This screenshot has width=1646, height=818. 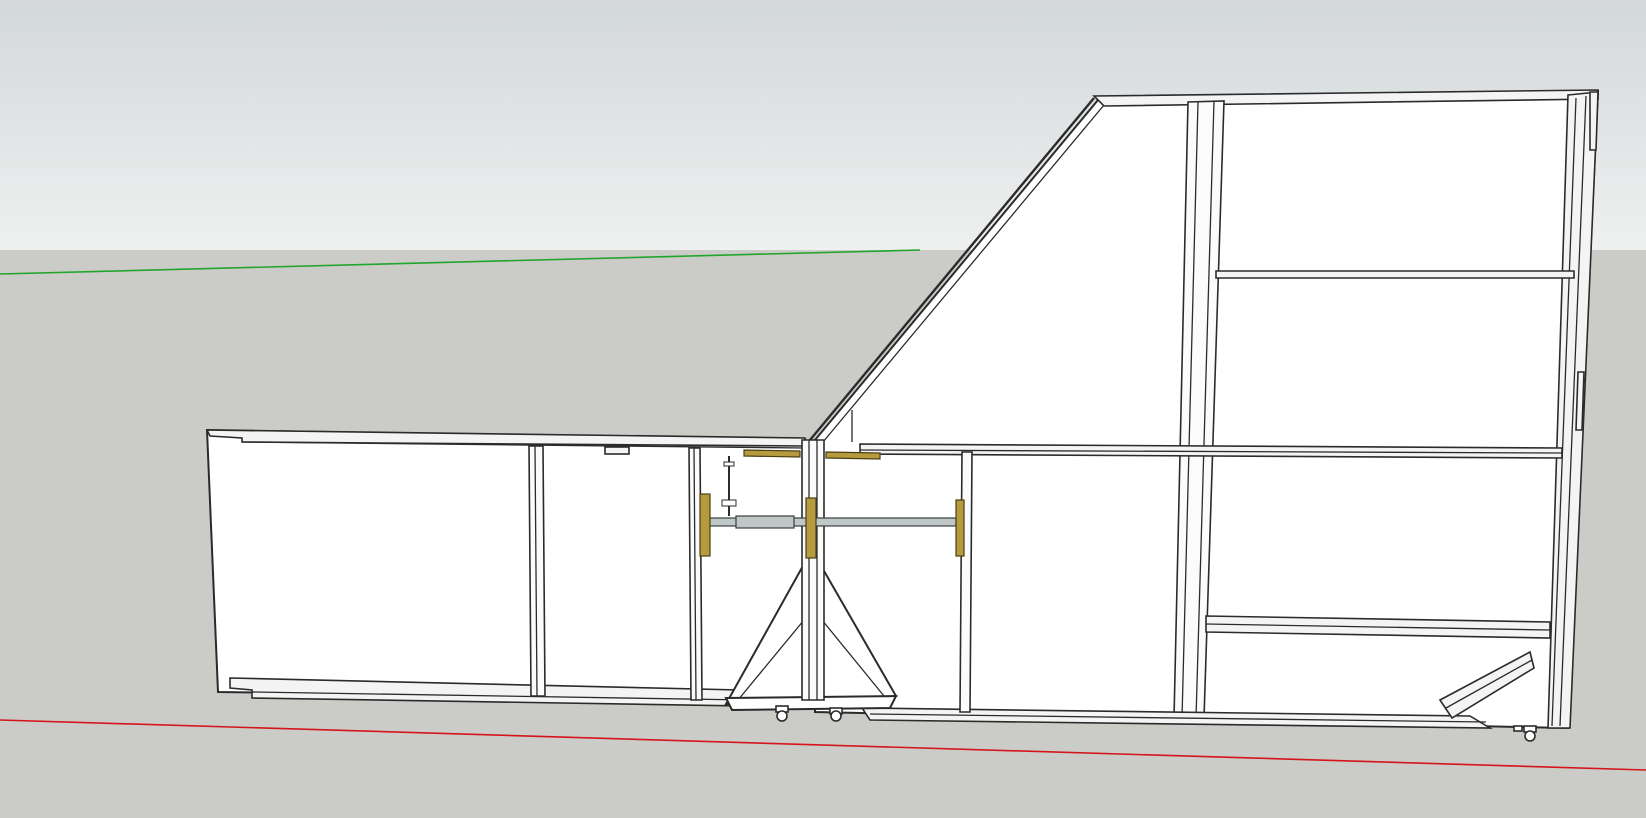 What do you see at coordinates (811, 528) in the screenshot?
I see `bracket-center-plate` at bounding box center [811, 528].